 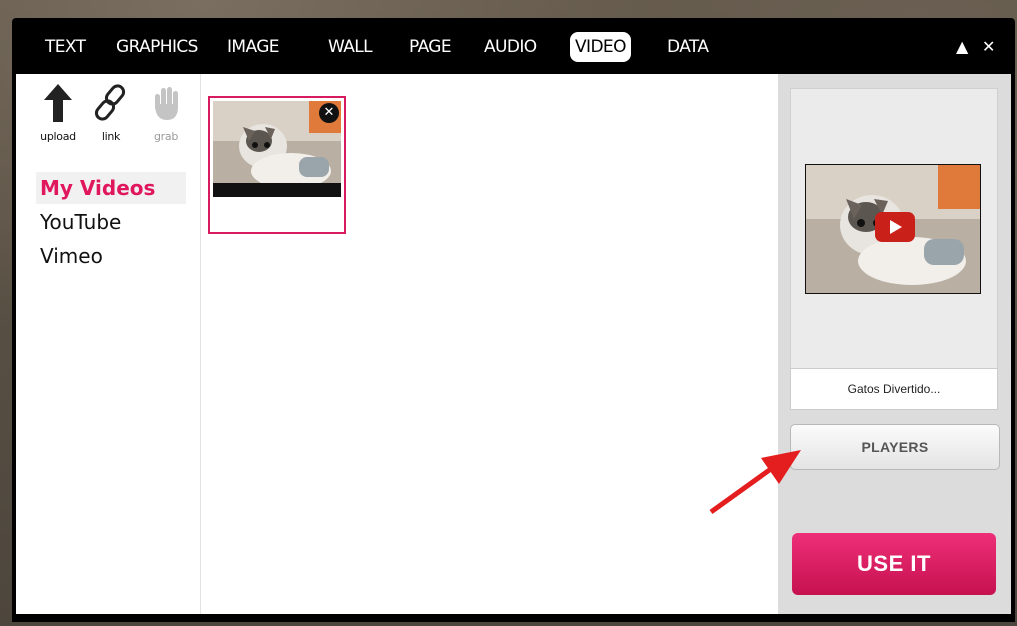 I want to click on annotation-arrow-icon, so click(x=755, y=482).